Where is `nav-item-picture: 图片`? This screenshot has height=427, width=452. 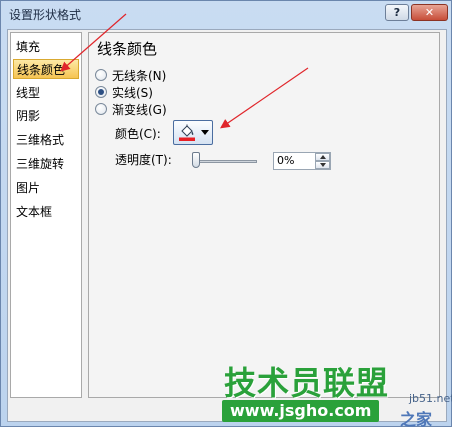 nav-item-picture: 图片 is located at coordinates (46, 188).